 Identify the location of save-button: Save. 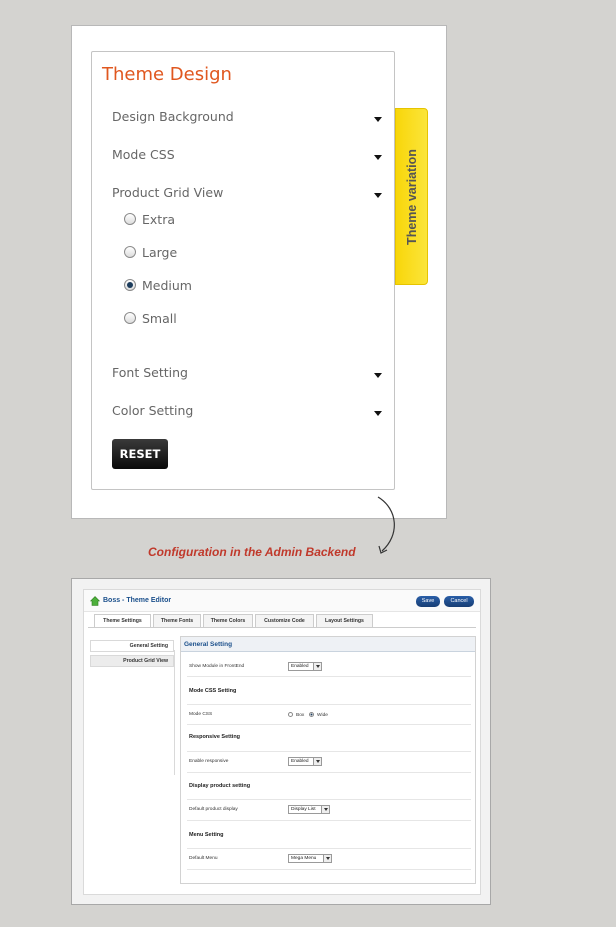
(428, 601).